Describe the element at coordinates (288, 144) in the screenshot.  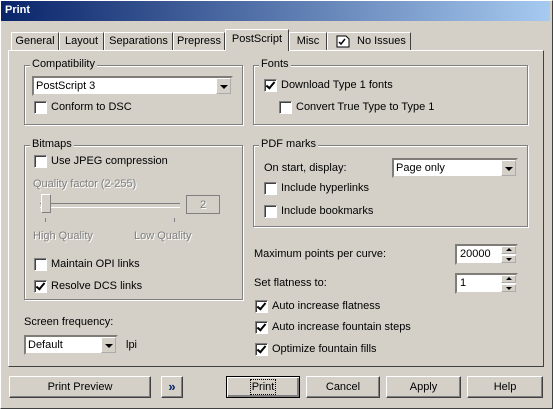
I see `pdf-marks-legend: PDF marks` at that location.